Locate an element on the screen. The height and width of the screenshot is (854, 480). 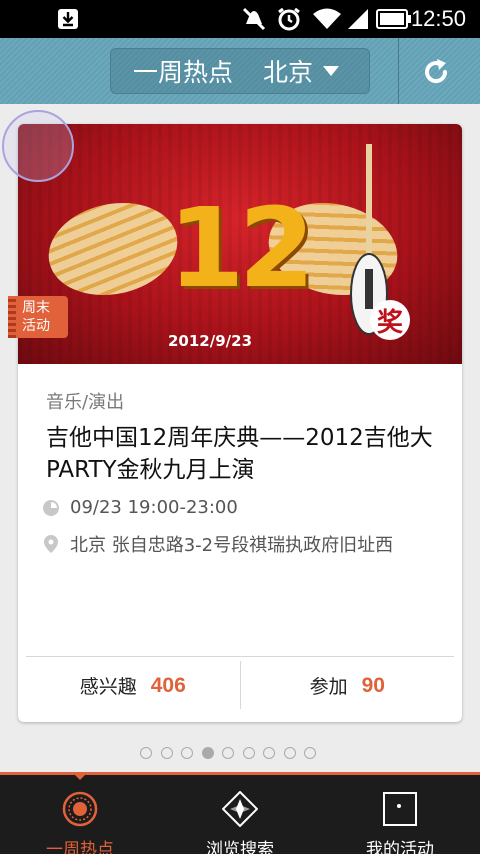
poster-date: 2012/9/23 is located at coordinates (210, 341).